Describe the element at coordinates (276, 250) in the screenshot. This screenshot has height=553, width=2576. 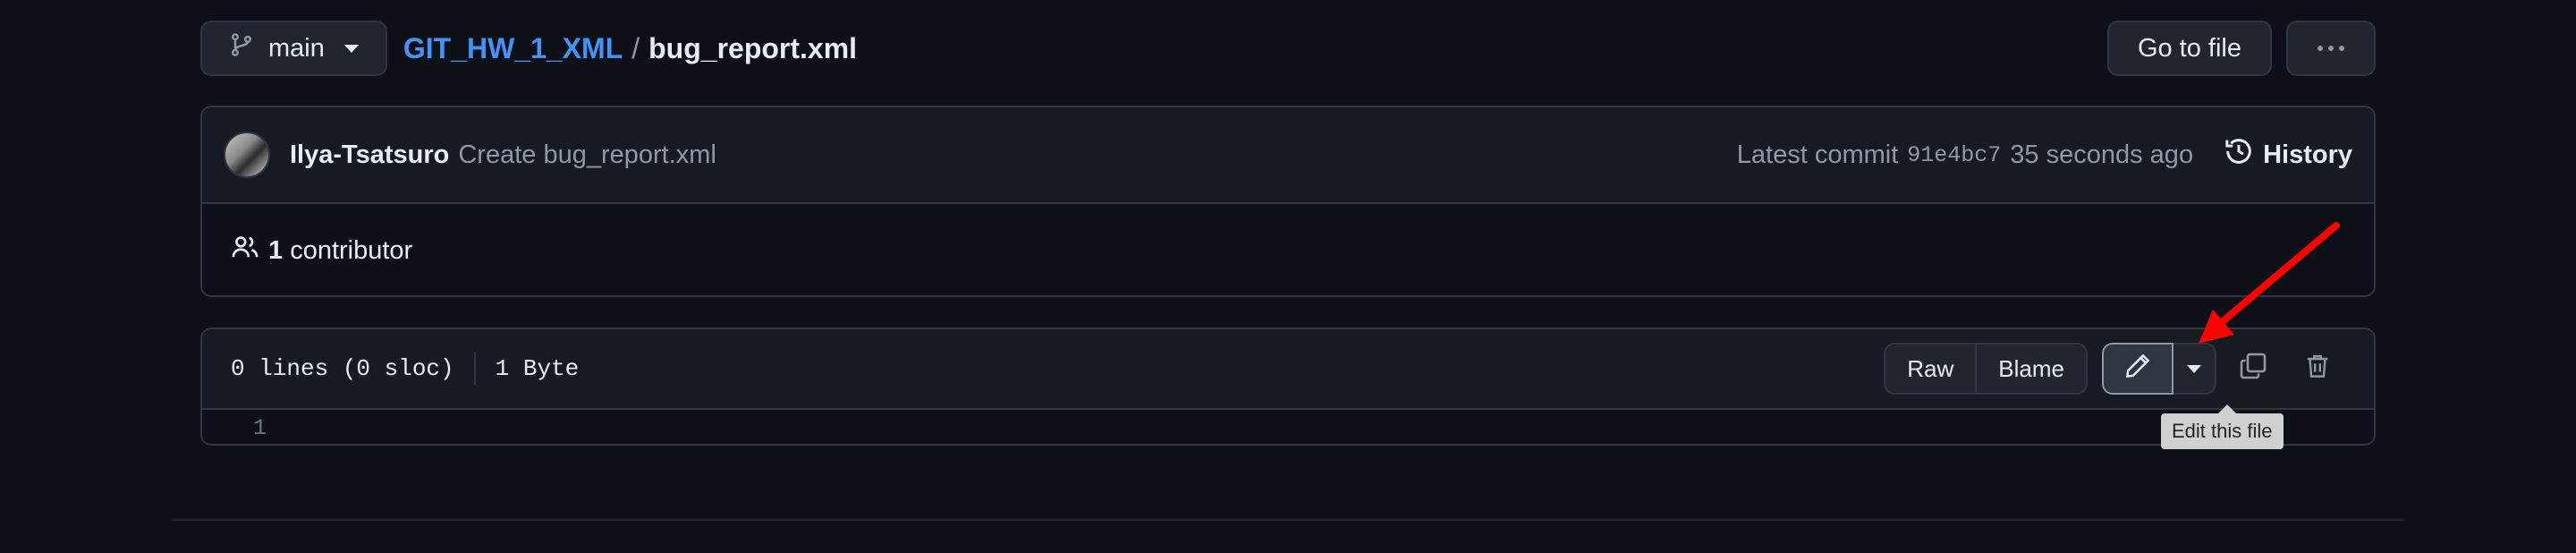
I see `contributor-count: 1` at that location.